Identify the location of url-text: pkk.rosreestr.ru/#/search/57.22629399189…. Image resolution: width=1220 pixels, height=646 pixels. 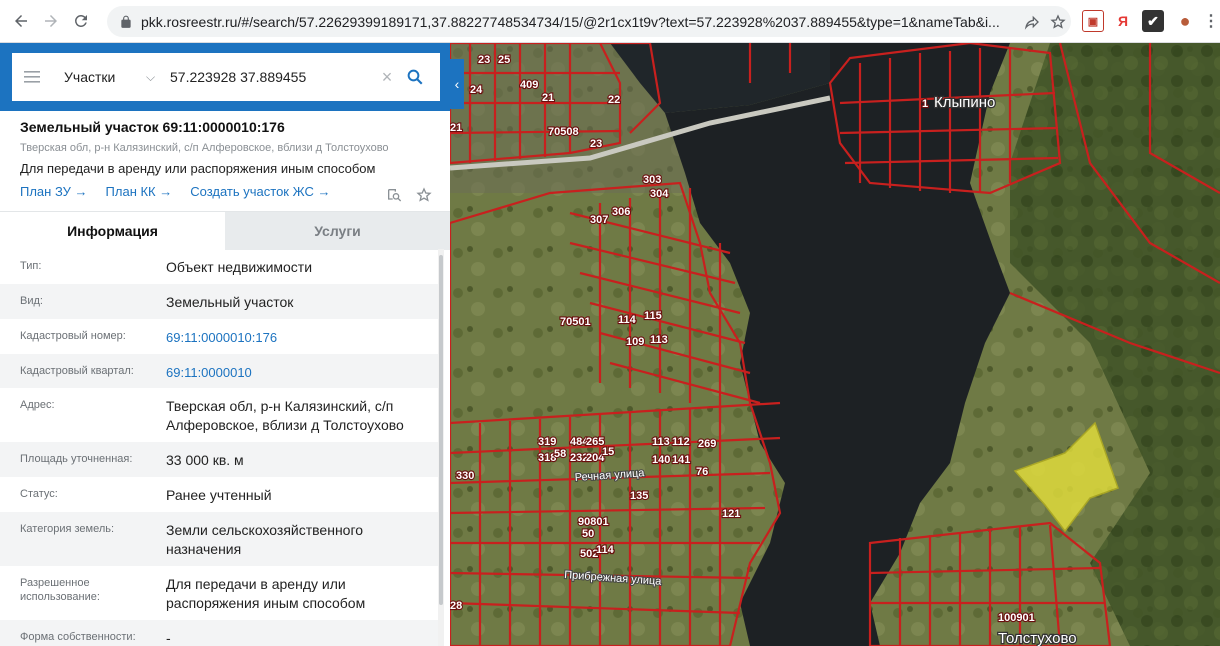
(580, 22).